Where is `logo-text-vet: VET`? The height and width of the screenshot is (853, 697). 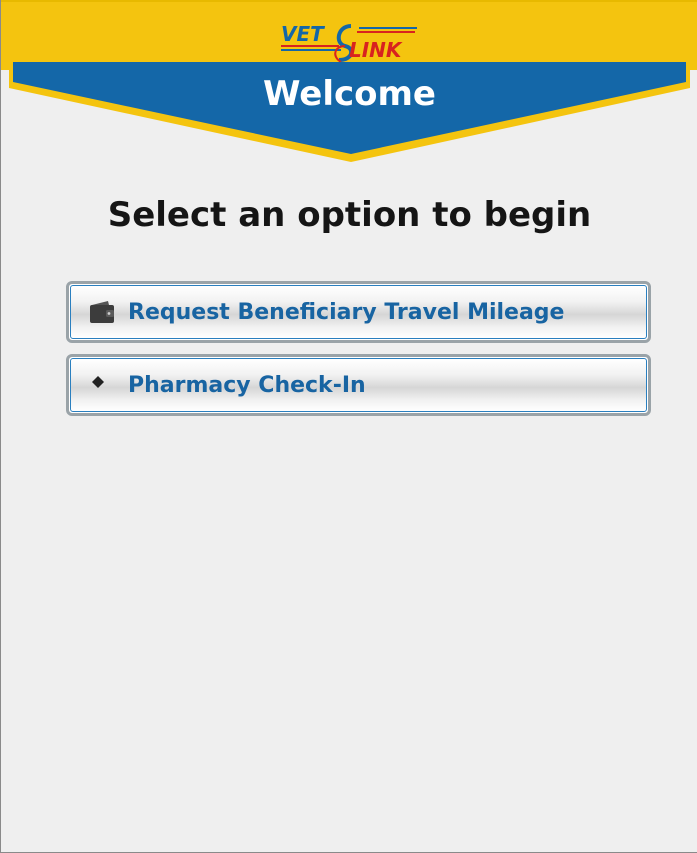
logo-text-vet: VET is located at coordinates (302, 34).